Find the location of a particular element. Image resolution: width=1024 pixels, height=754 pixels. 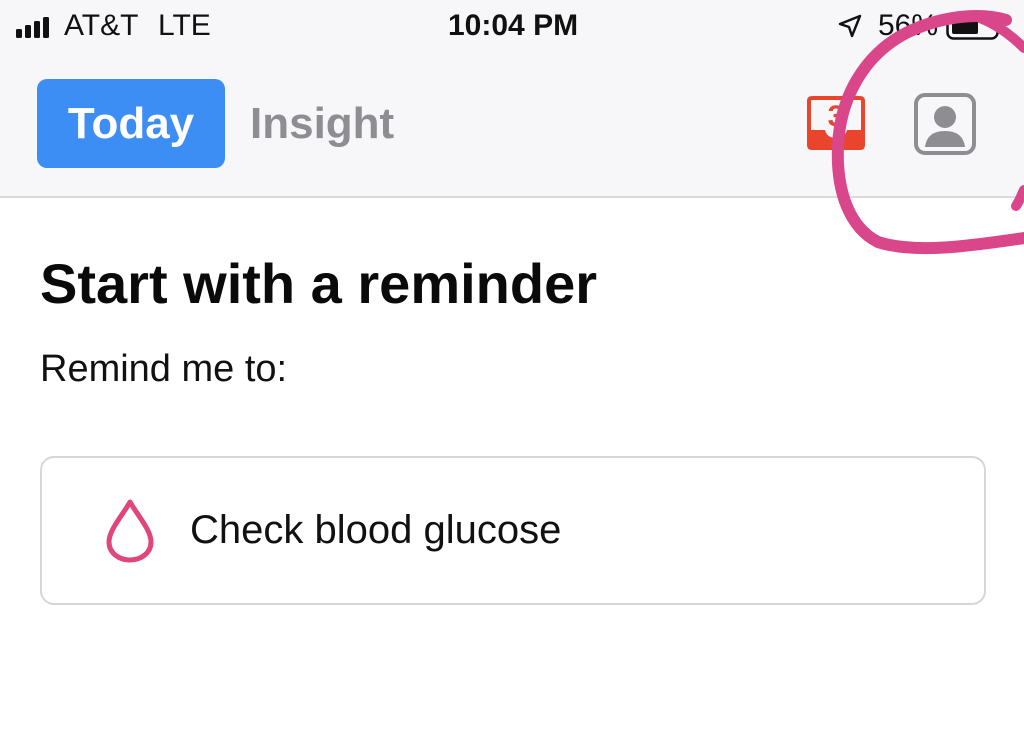

profile-button is located at coordinates (945, 124).